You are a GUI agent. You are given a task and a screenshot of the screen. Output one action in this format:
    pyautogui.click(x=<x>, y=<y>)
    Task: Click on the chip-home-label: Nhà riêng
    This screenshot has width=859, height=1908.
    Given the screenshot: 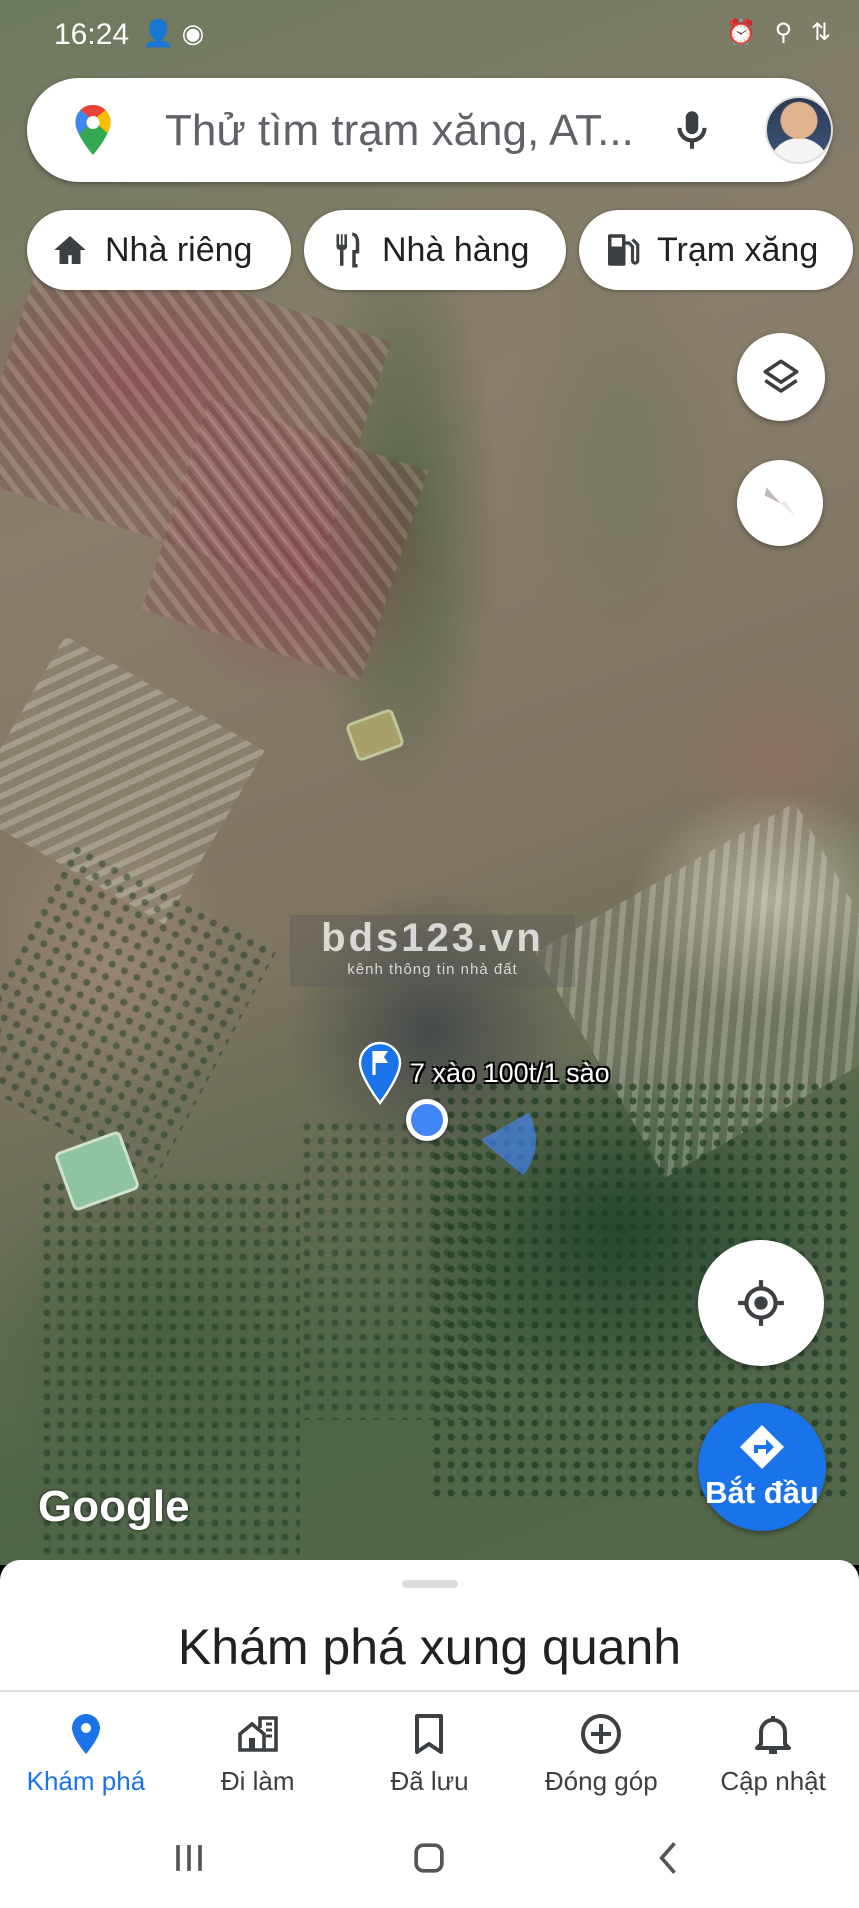 What is the action you would take?
    pyautogui.click(x=179, y=249)
    